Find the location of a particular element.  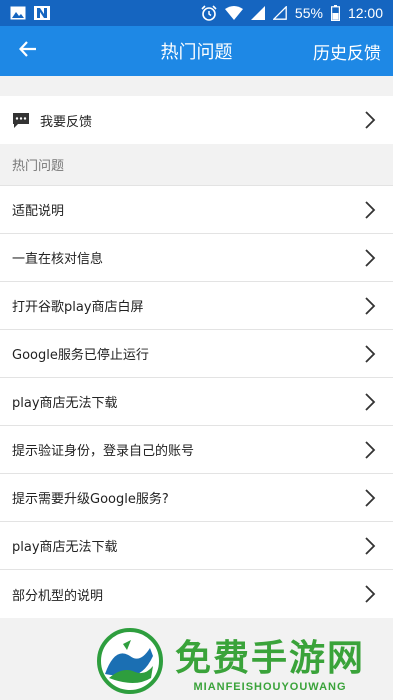

history-feedback-button: 历史反馈 is located at coordinates (347, 51).